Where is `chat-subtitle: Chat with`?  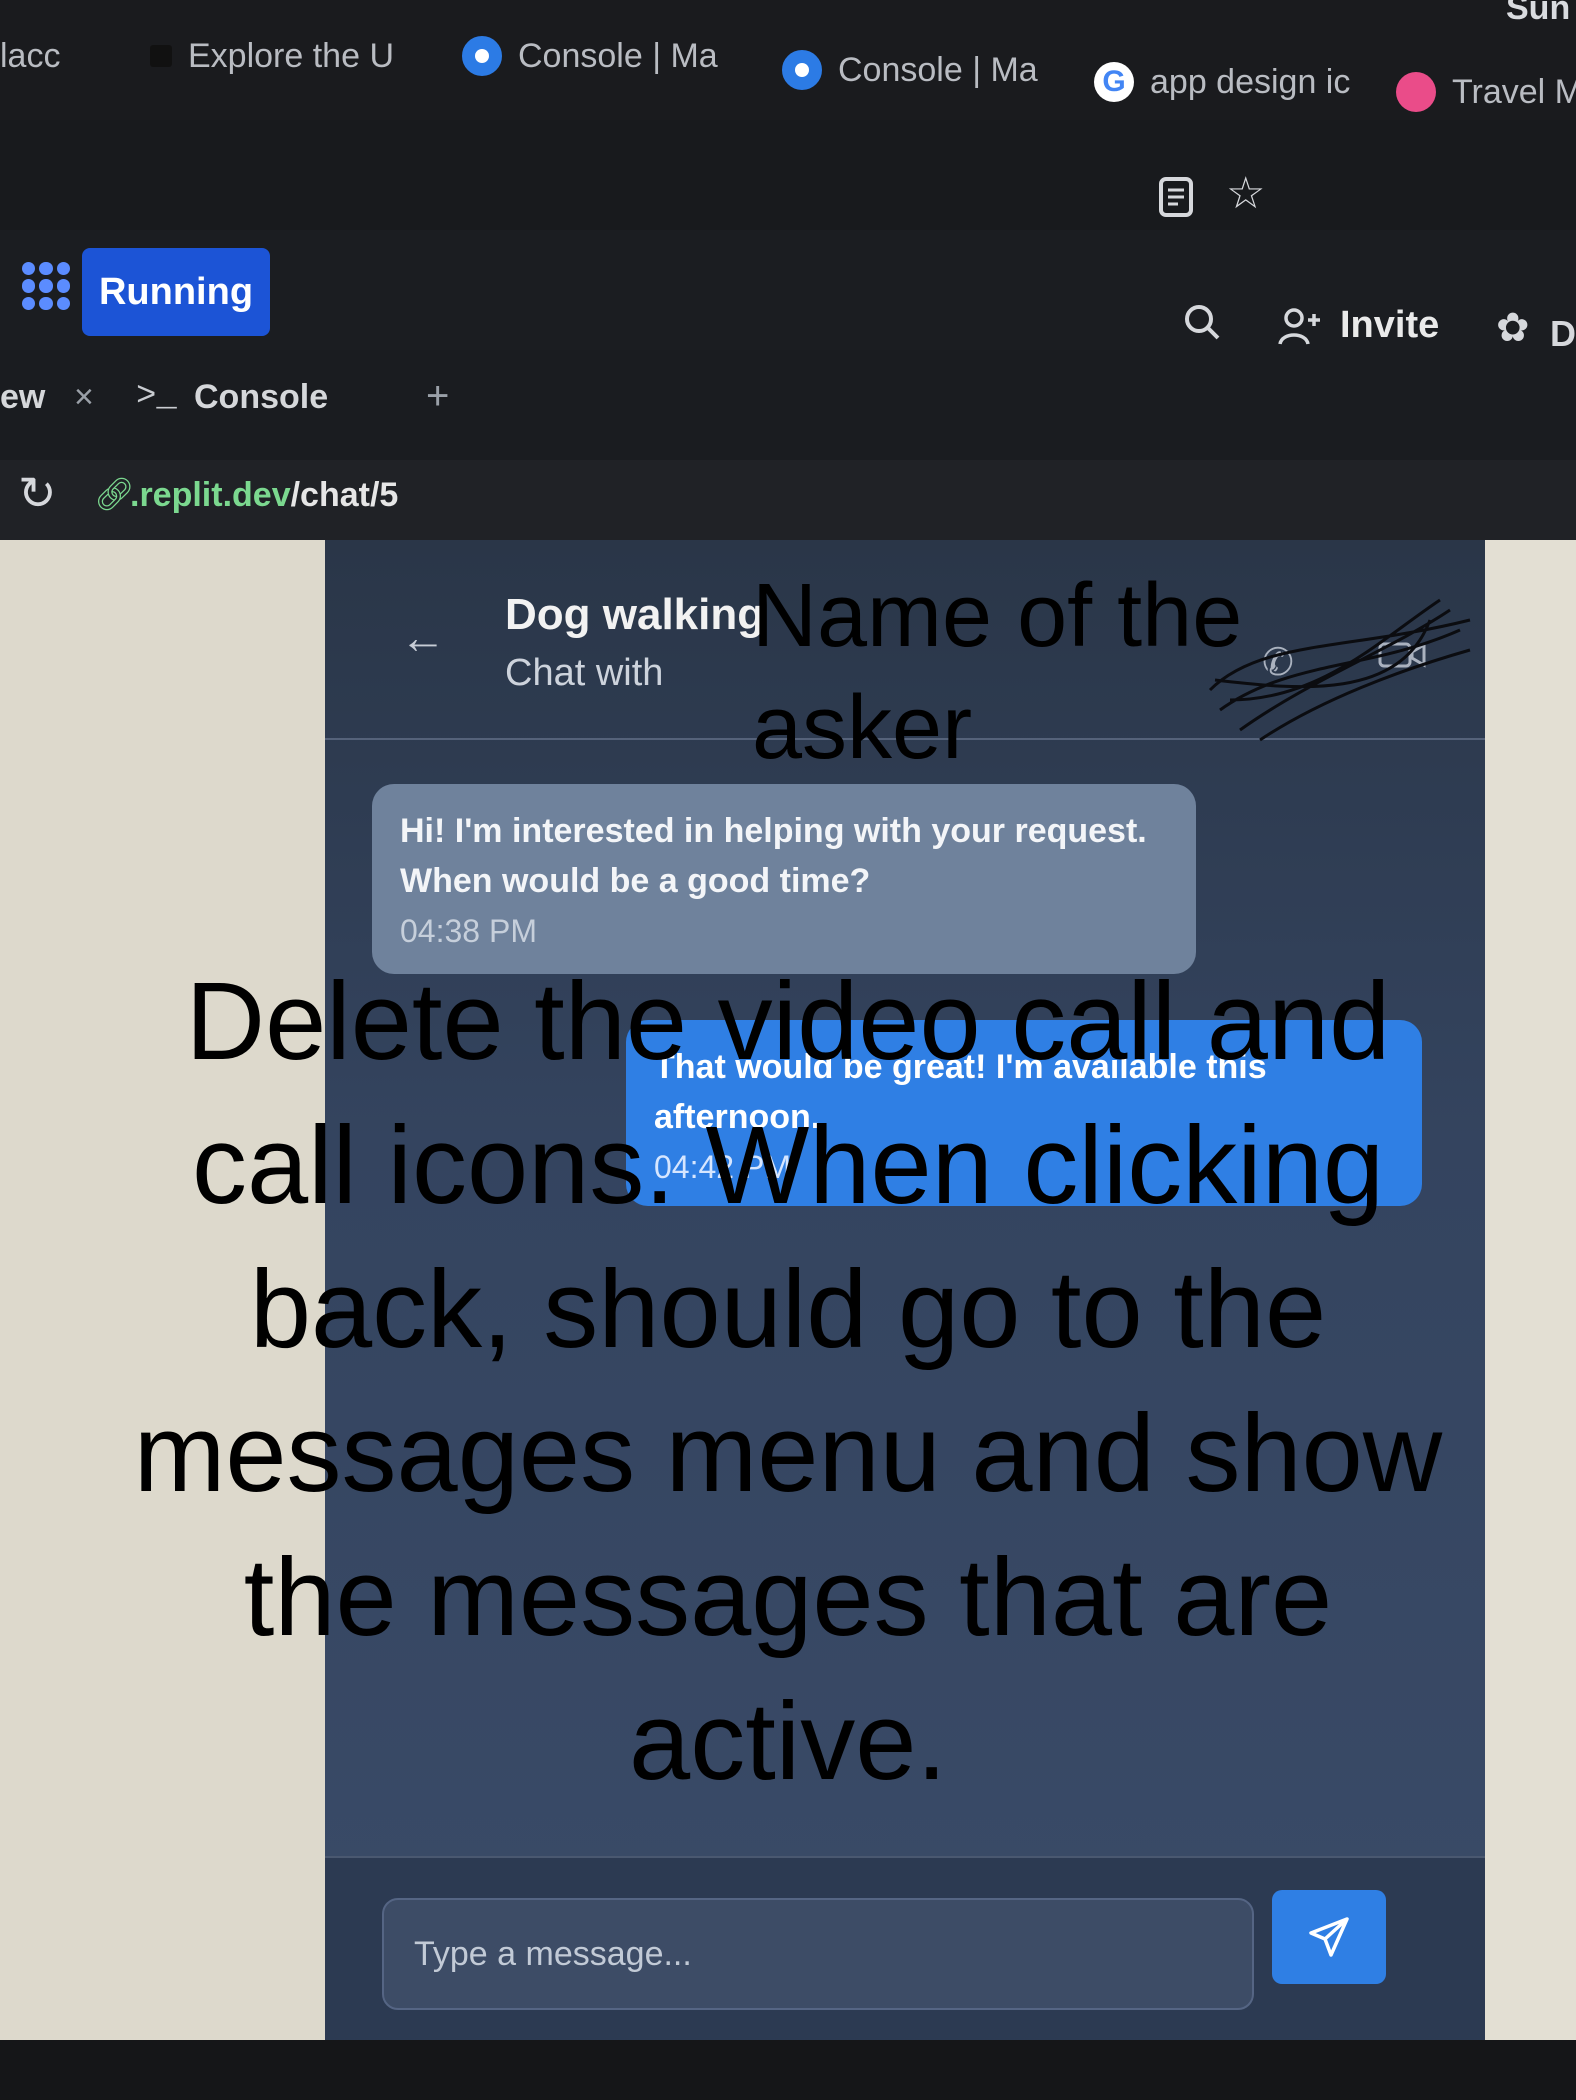
chat-subtitle: Chat with is located at coordinates (584, 673).